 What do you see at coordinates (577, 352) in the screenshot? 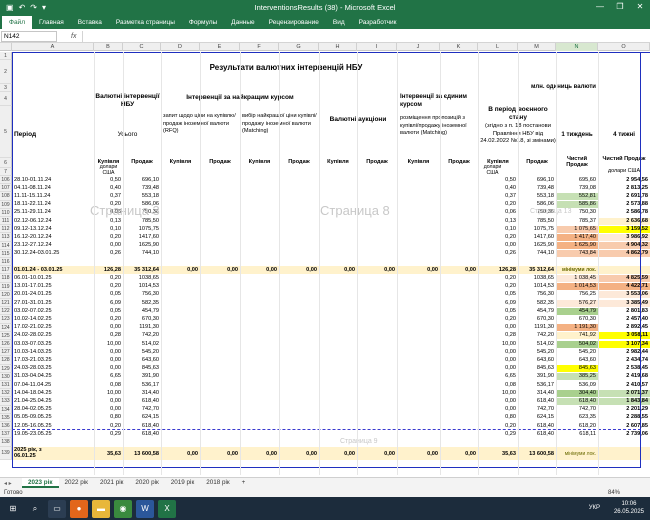
I see `cell-nv: 545,20` at bounding box center [577, 352].